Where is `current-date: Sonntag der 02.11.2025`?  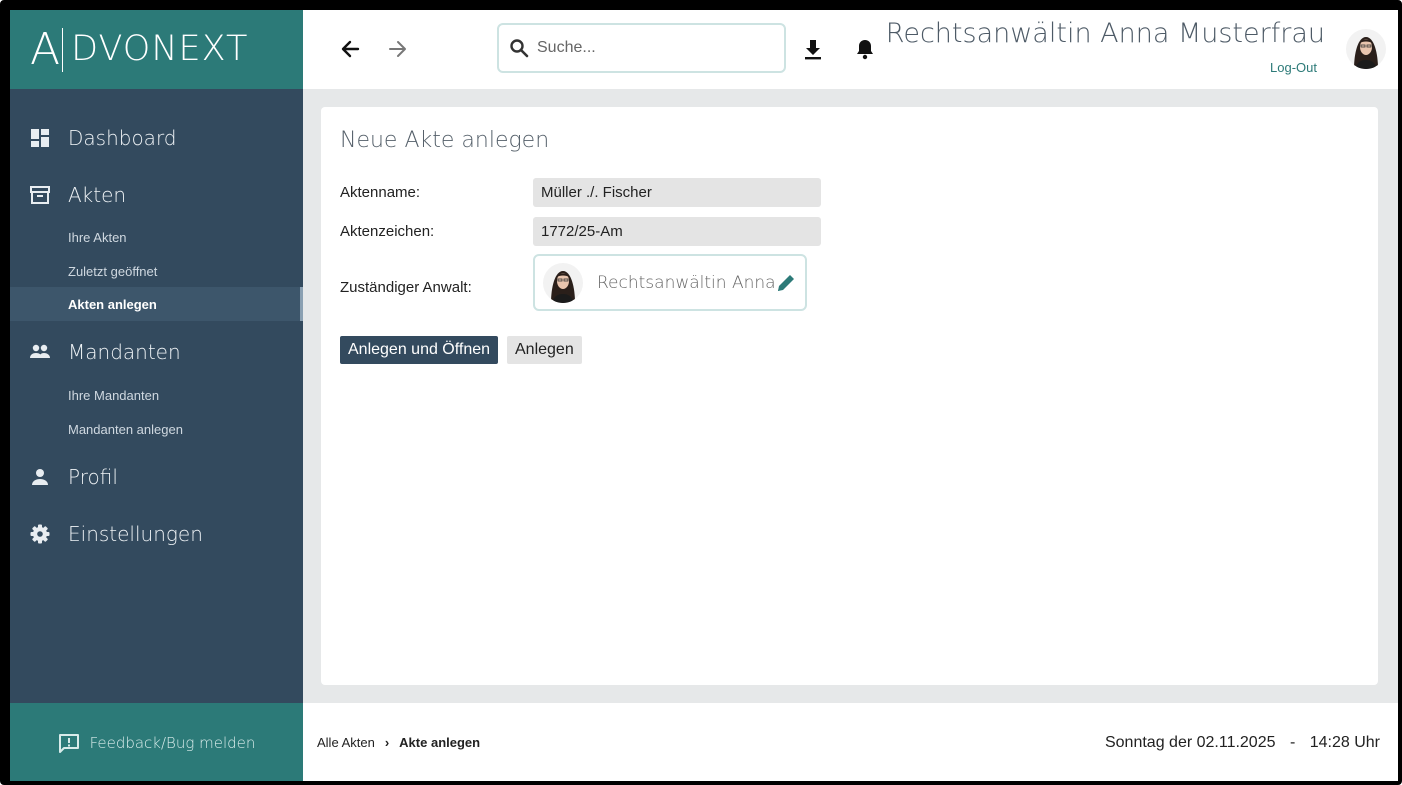
current-date: Sonntag der 02.11.2025 is located at coordinates (1190, 742).